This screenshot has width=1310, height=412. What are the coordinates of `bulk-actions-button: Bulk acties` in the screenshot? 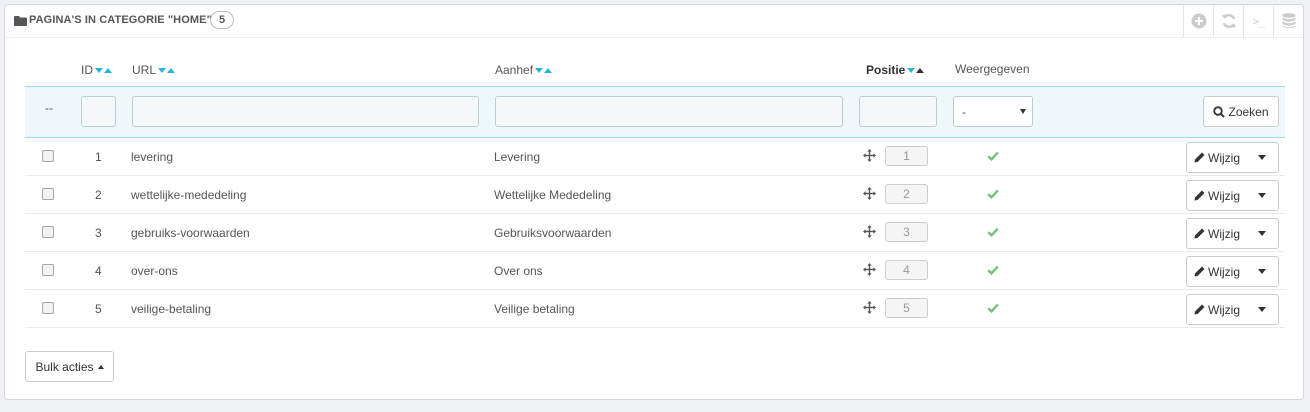 It's located at (69, 366).